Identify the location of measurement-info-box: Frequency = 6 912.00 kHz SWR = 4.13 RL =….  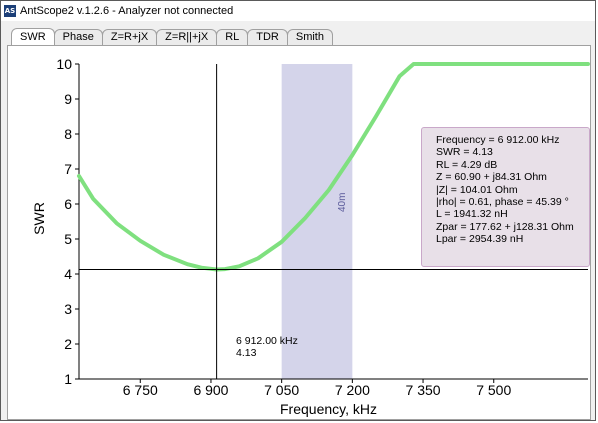
(505, 197).